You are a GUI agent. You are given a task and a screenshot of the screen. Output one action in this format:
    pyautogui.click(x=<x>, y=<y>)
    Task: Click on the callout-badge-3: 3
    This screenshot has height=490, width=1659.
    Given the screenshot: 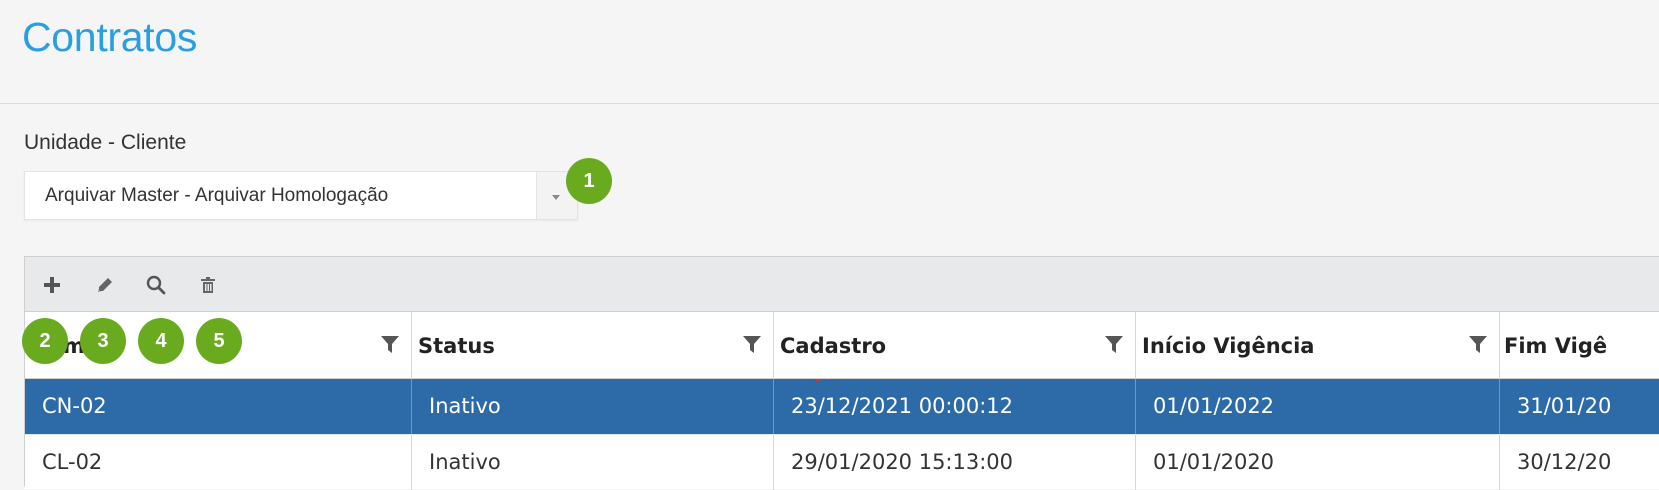 What is the action you would take?
    pyautogui.click(x=103, y=341)
    